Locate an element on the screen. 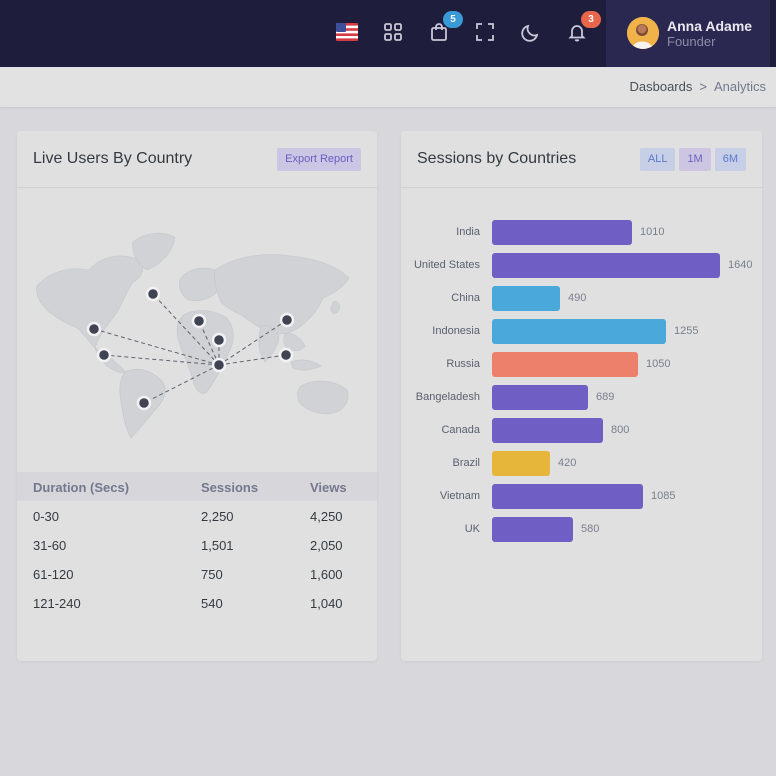 Image resolution: width=776 pixels, height=776 pixels. bar-row: Canada 800 is located at coordinates (581, 430).